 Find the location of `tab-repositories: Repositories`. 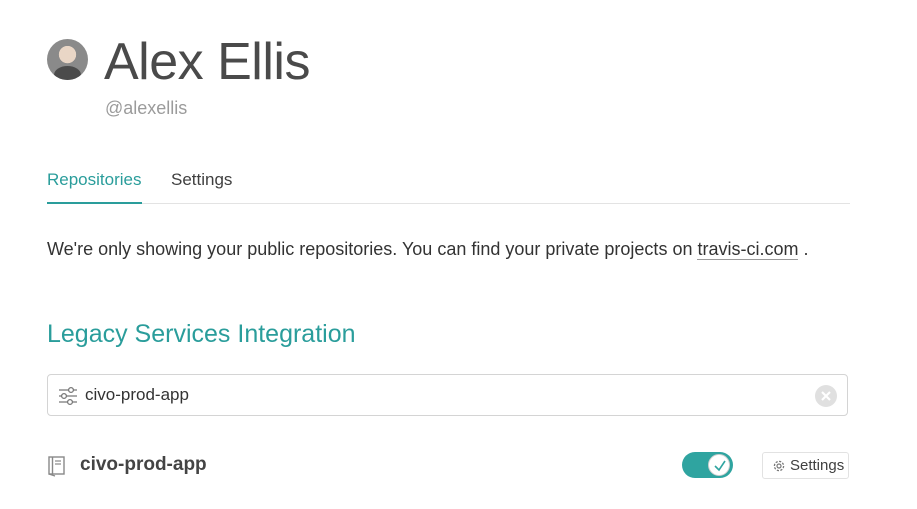

tab-repositories: Repositories is located at coordinates (94, 185).